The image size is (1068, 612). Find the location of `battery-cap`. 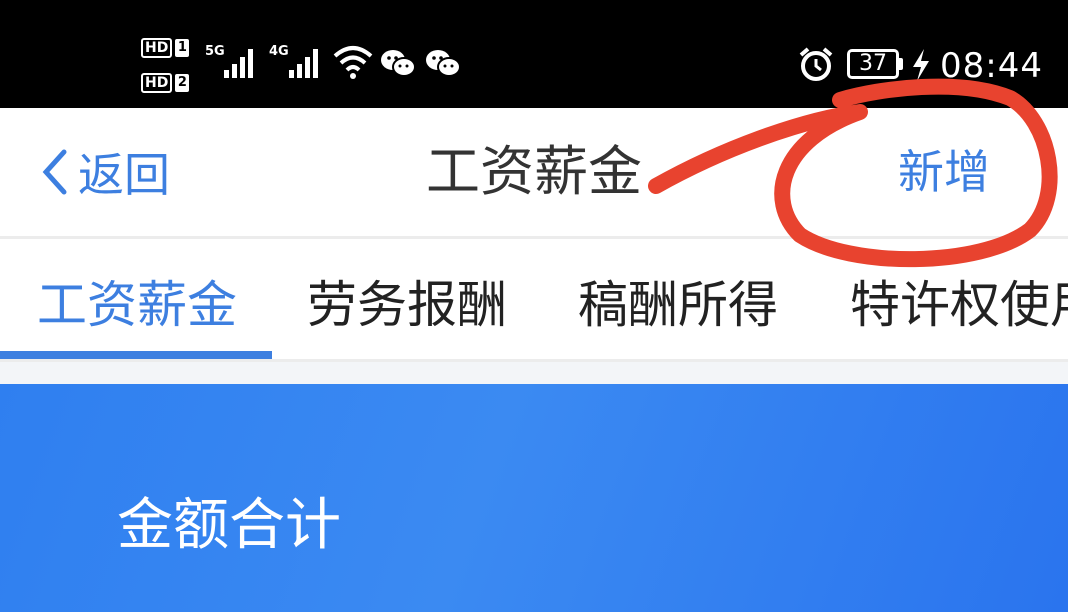

battery-cap is located at coordinates (901, 64).